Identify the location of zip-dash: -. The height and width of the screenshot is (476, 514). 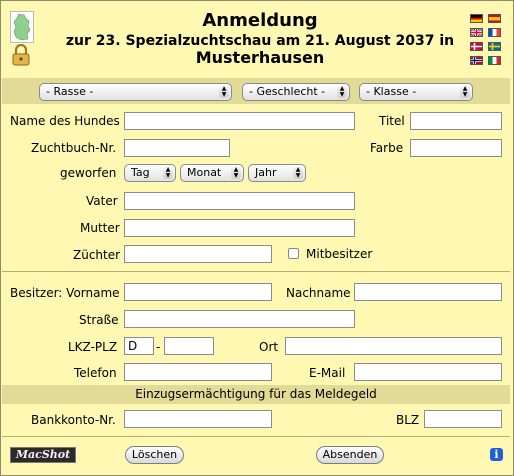
(158, 347).